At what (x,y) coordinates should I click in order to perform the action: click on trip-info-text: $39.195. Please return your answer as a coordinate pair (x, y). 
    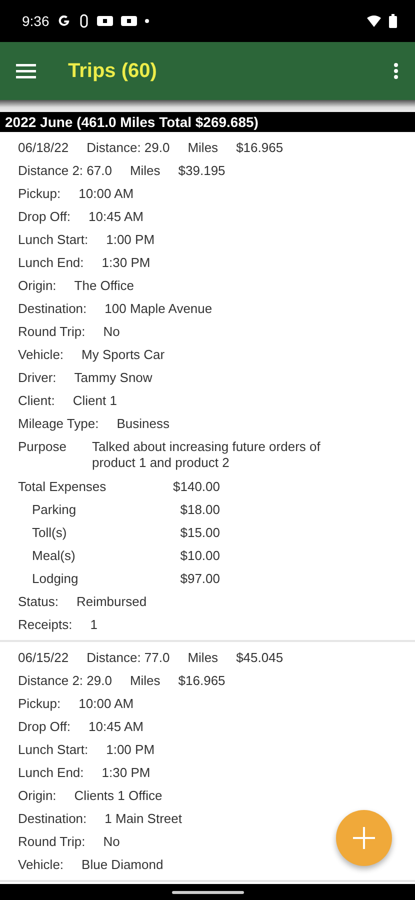
    Looking at the image, I should click on (202, 171).